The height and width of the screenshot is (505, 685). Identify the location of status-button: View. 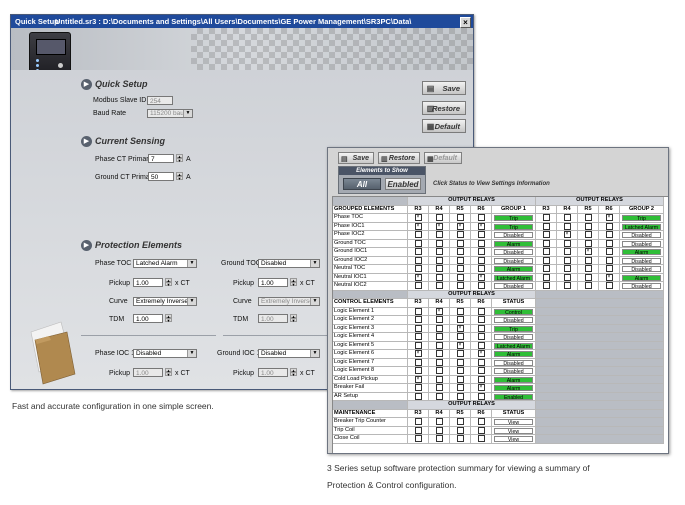
(513, 439).